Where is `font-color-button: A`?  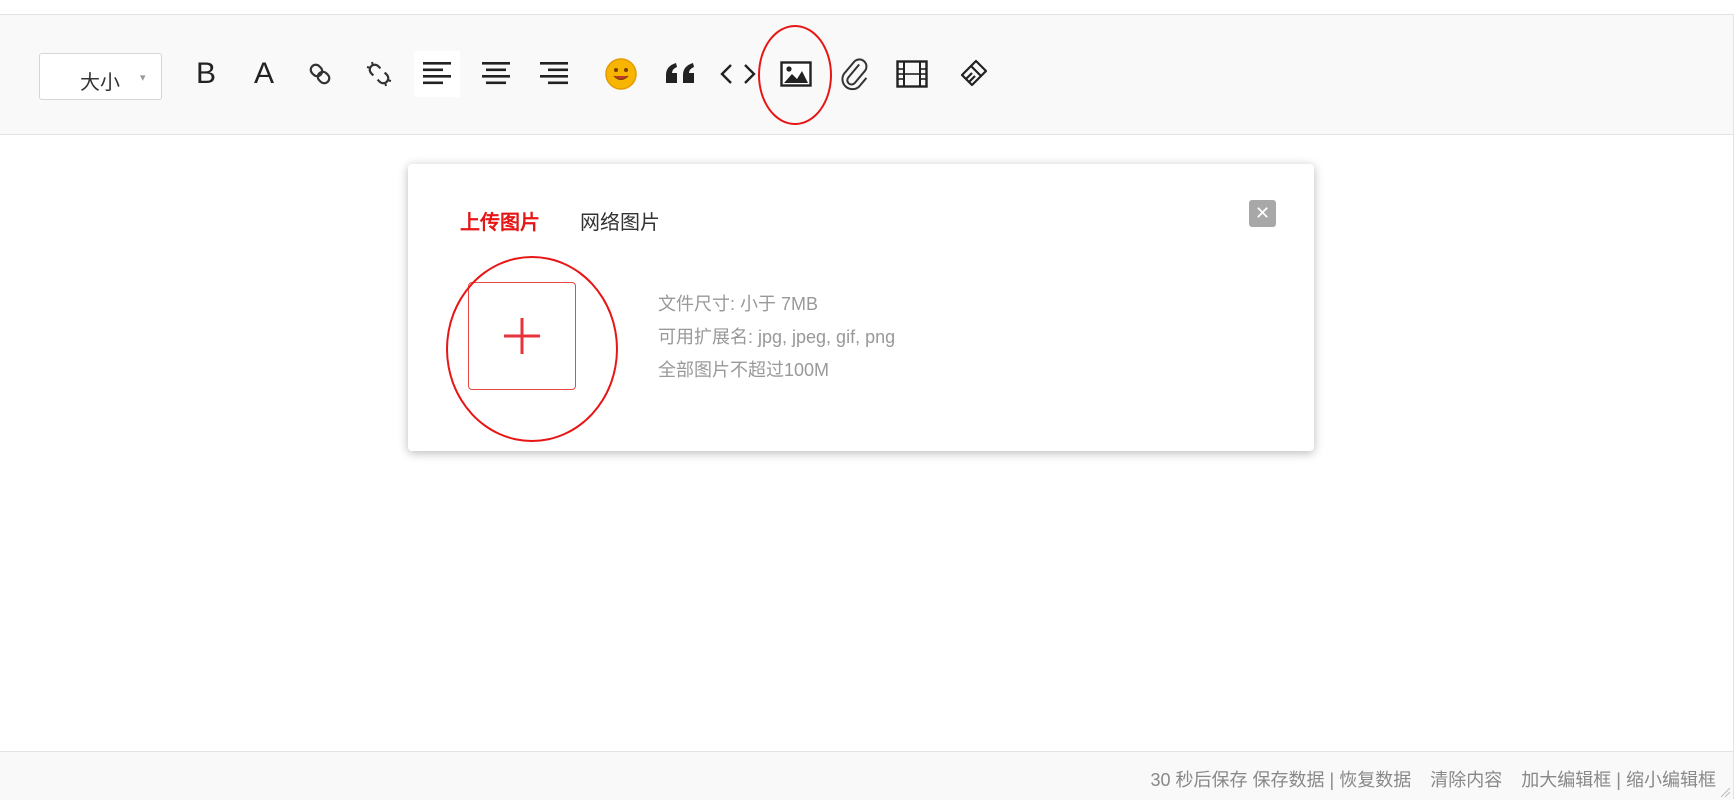 font-color-button: A is located at coordinates (264, 74).